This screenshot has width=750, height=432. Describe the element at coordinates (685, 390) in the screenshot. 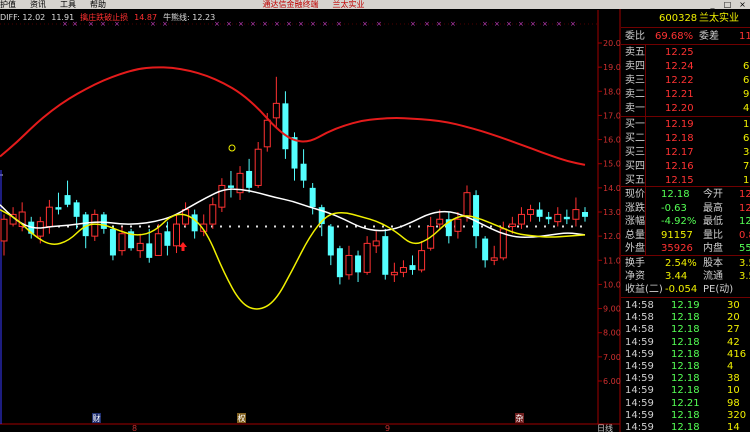

I see `tick-row: 14:59 12.18 10` at that location.